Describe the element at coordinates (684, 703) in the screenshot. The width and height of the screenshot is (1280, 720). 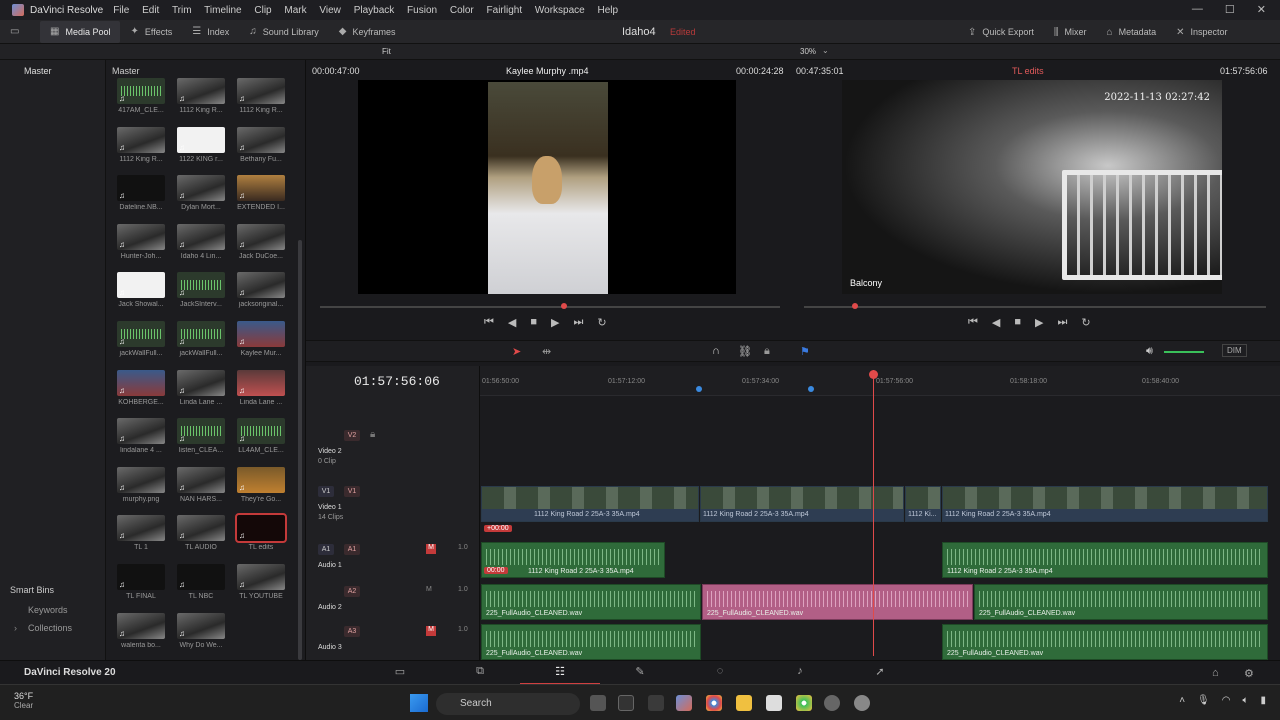
I see `davinci-taskbar-icon` at that location.